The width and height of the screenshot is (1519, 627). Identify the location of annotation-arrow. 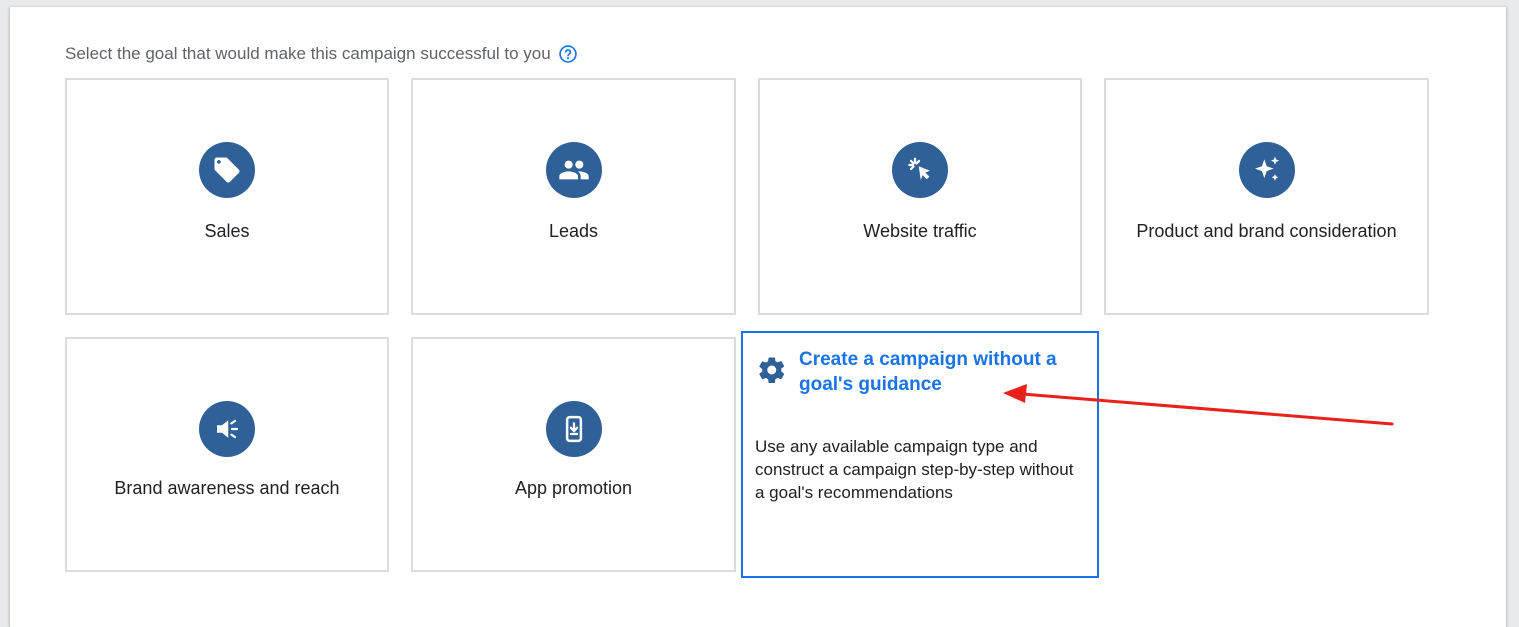
(1198, 405).